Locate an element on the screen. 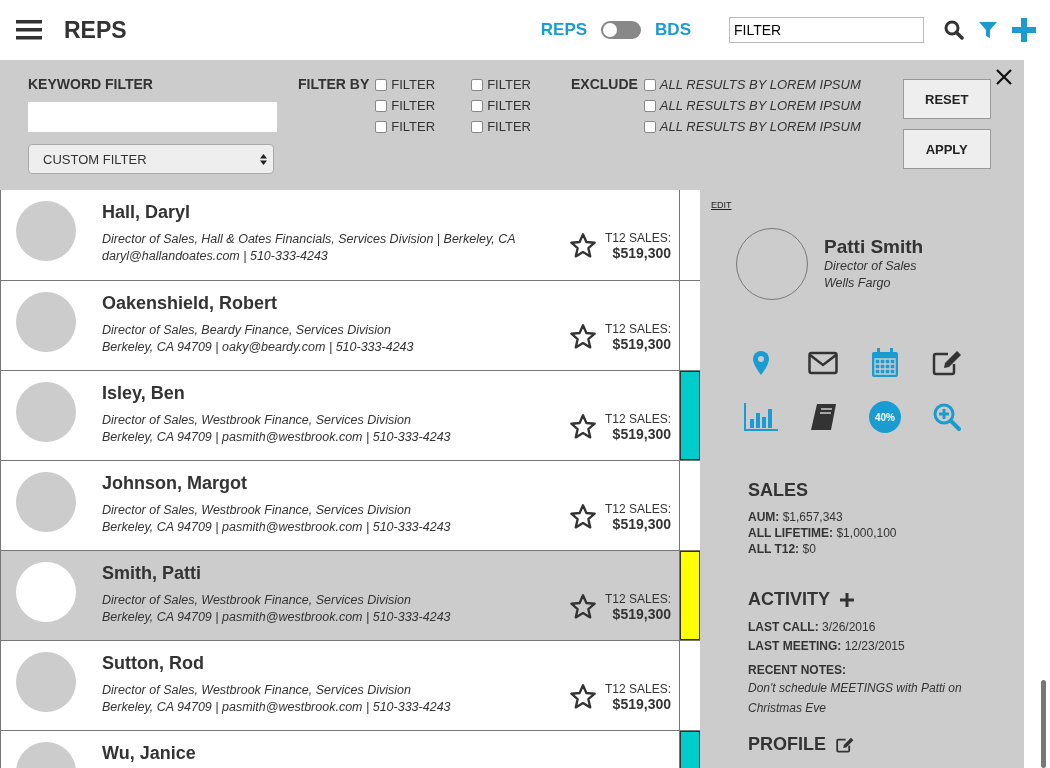 This screenshot has height=768, width=1050. rep-details: Director of Sales, Hall & Oates Financials, Services Division | Berkeley, CA is located at coordinates (309, 239).